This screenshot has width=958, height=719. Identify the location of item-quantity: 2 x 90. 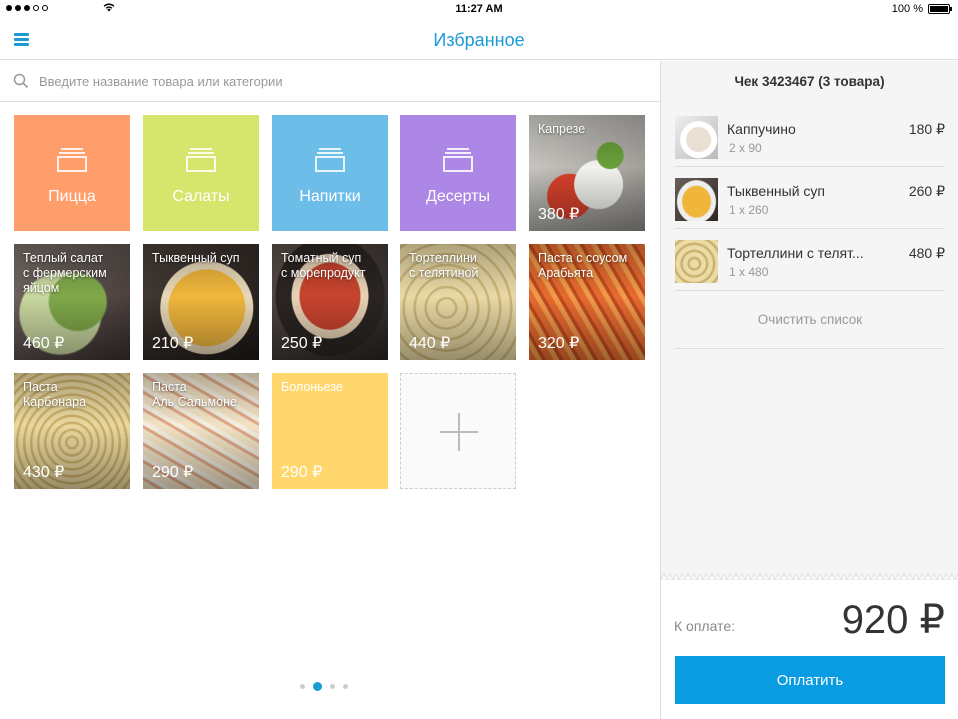
(745, 148).